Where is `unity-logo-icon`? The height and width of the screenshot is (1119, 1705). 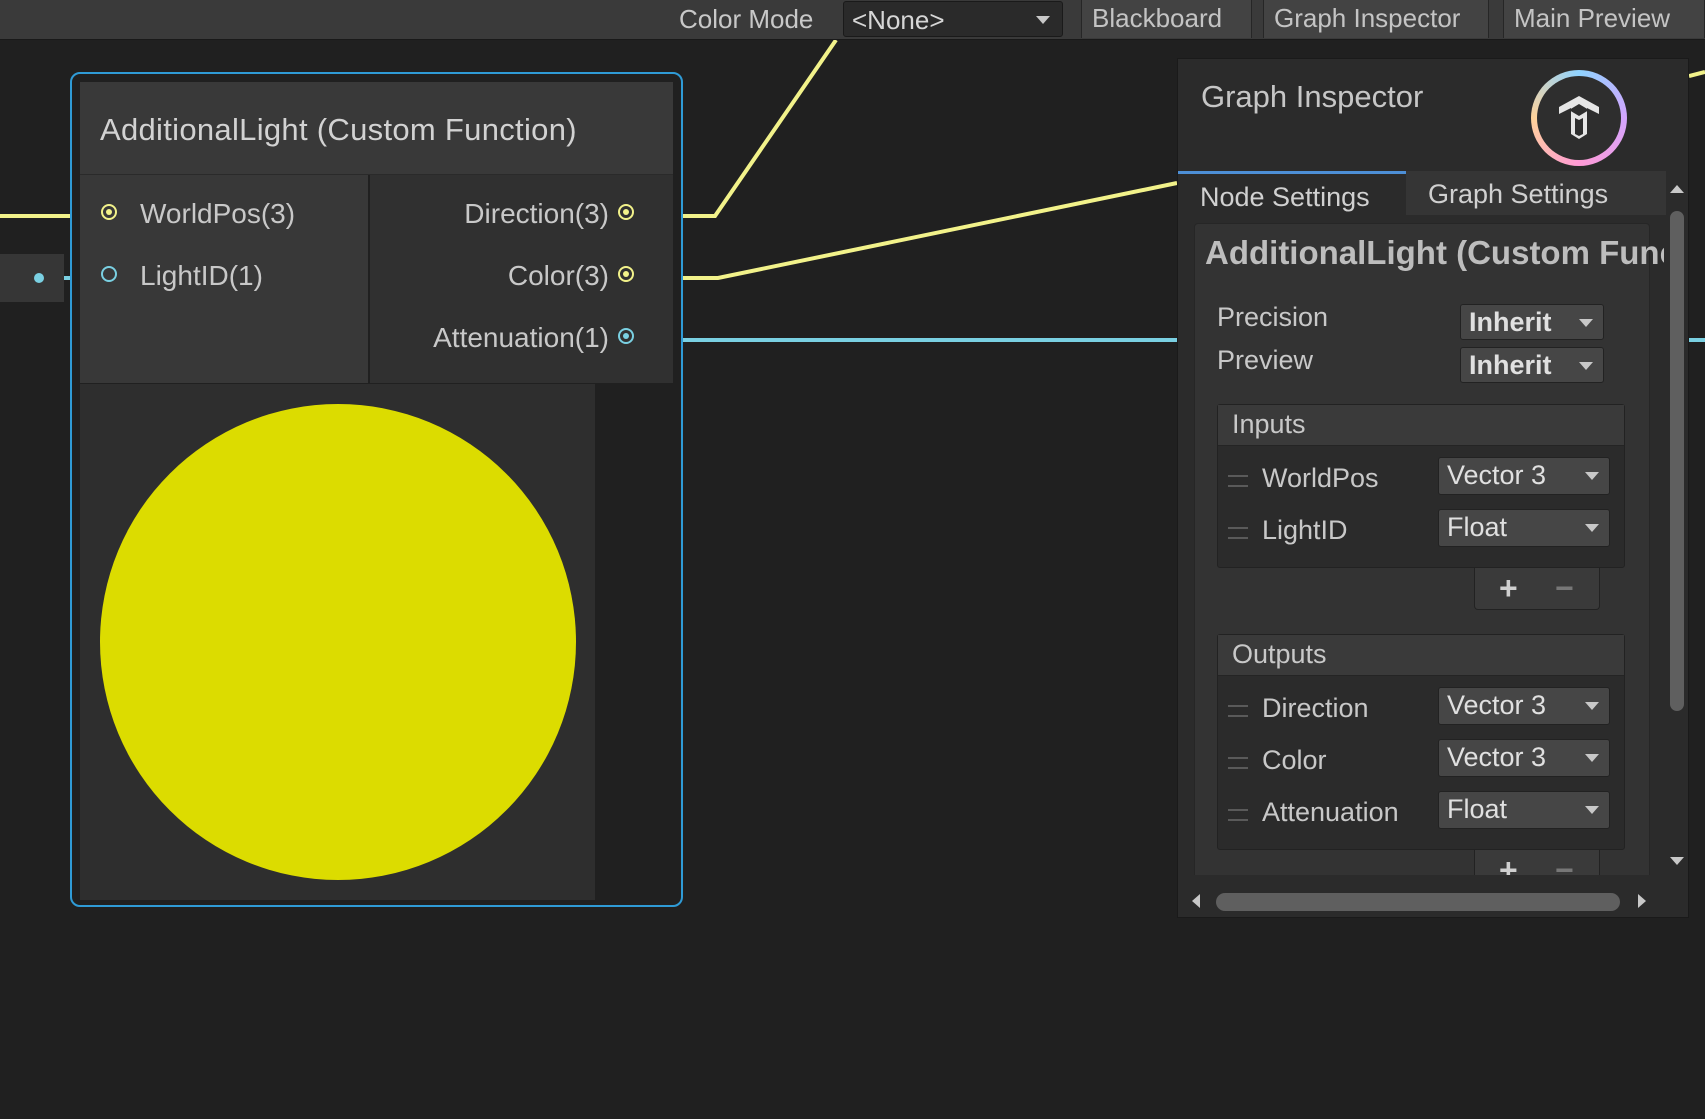 unity-logo-icon is located at coordinates (1579, 118).